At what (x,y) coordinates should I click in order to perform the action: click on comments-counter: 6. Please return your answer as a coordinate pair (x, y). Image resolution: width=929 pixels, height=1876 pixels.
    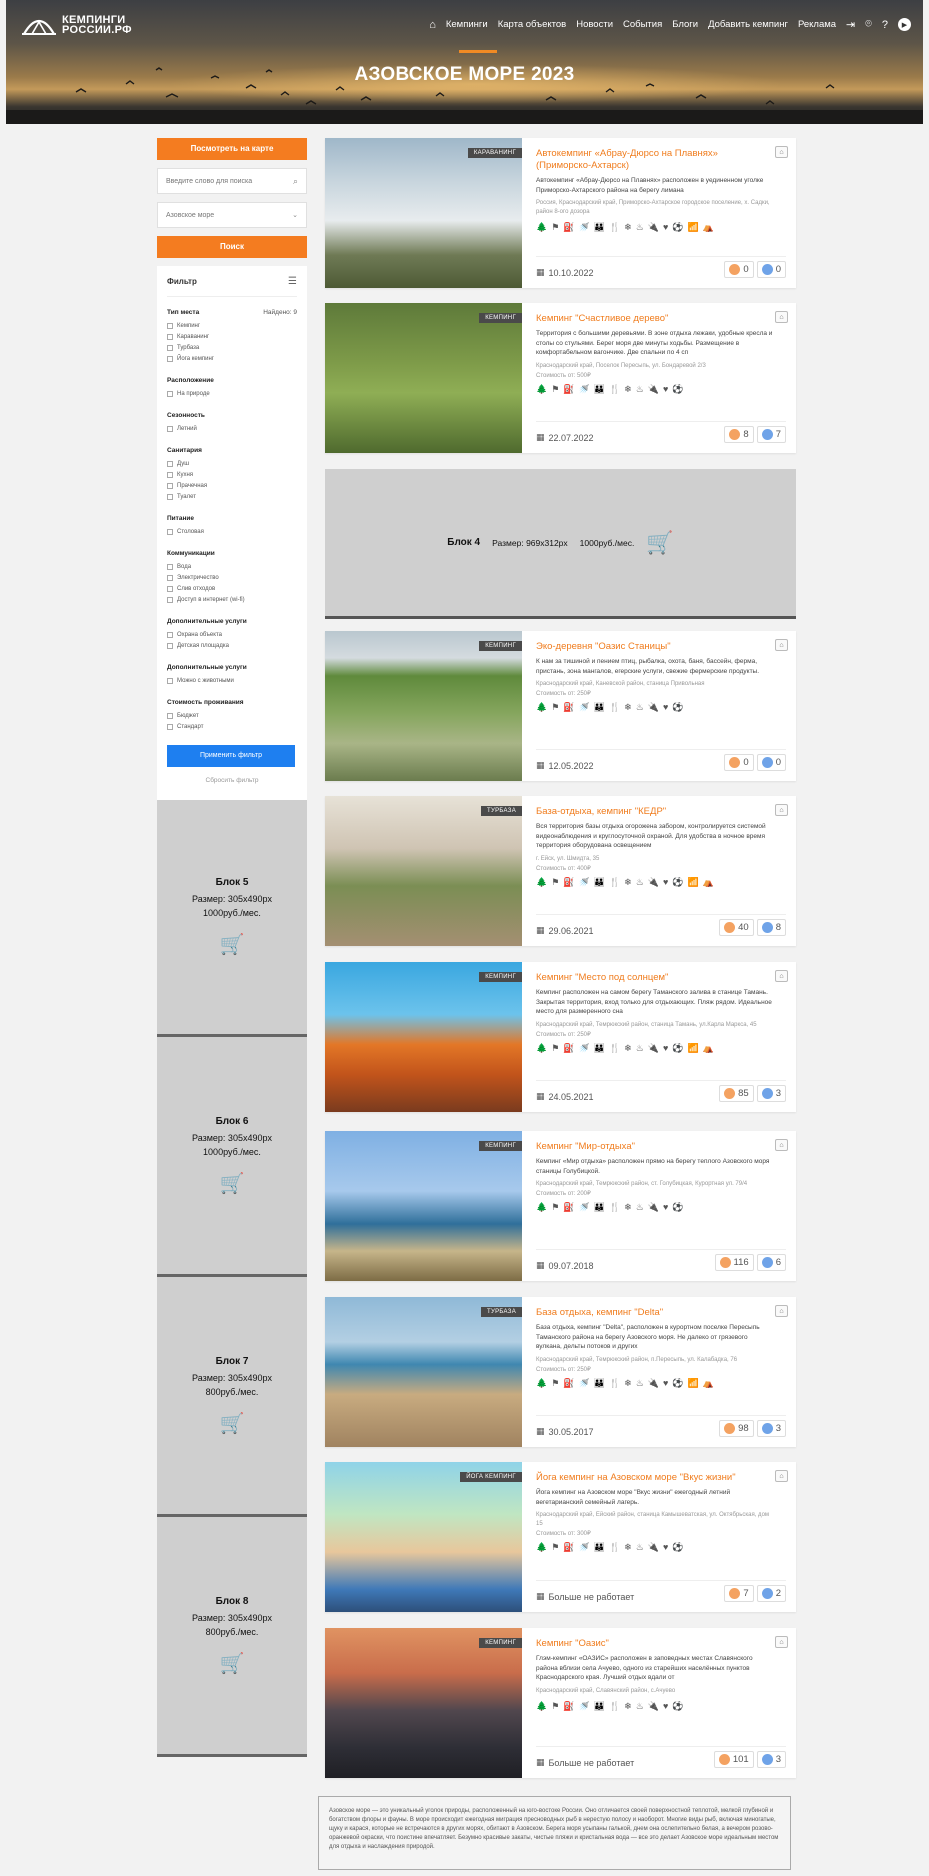
    Looking at the image, I should click on (771, 1262).